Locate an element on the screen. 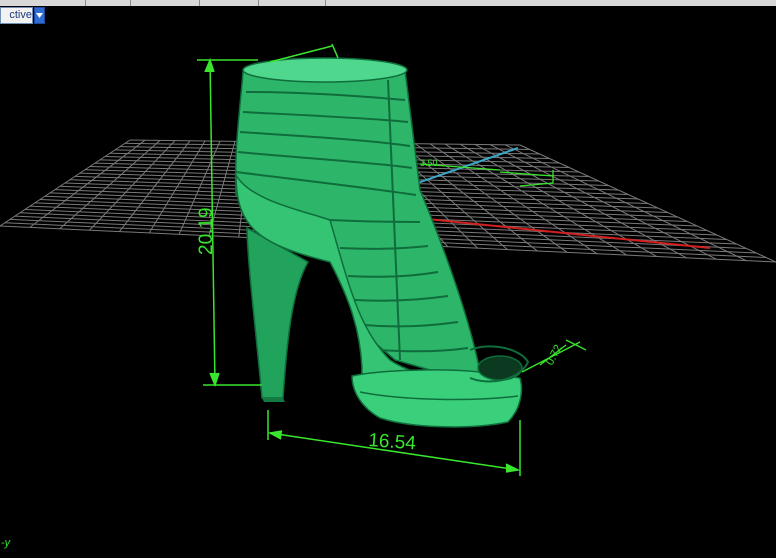  height-value: 20.19 is located at coordinates (206, 231).